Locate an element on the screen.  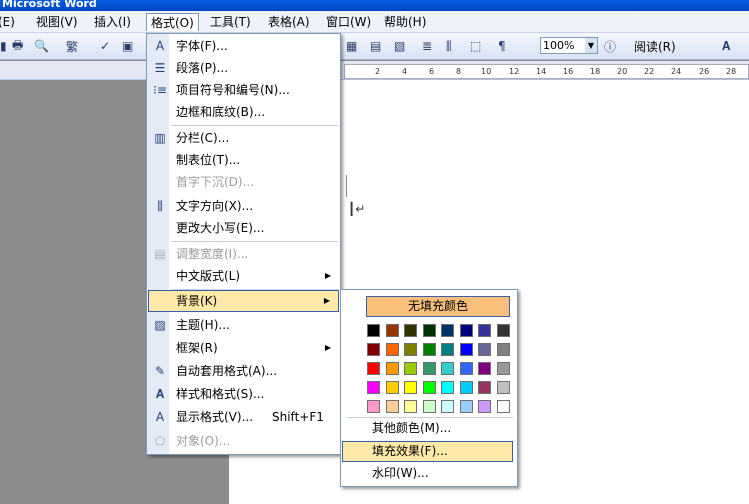
menu-item-frames: 框架(R) ▶ is located at coordinates (243, 348).